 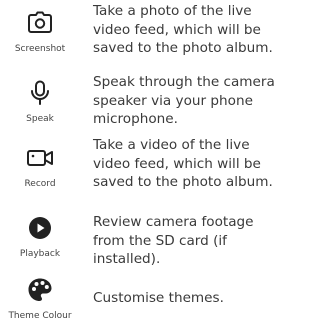 What do you see at coordinates (40, 23) in the screenshot?
I see `camera-icon` at bounding box center [40, 23].